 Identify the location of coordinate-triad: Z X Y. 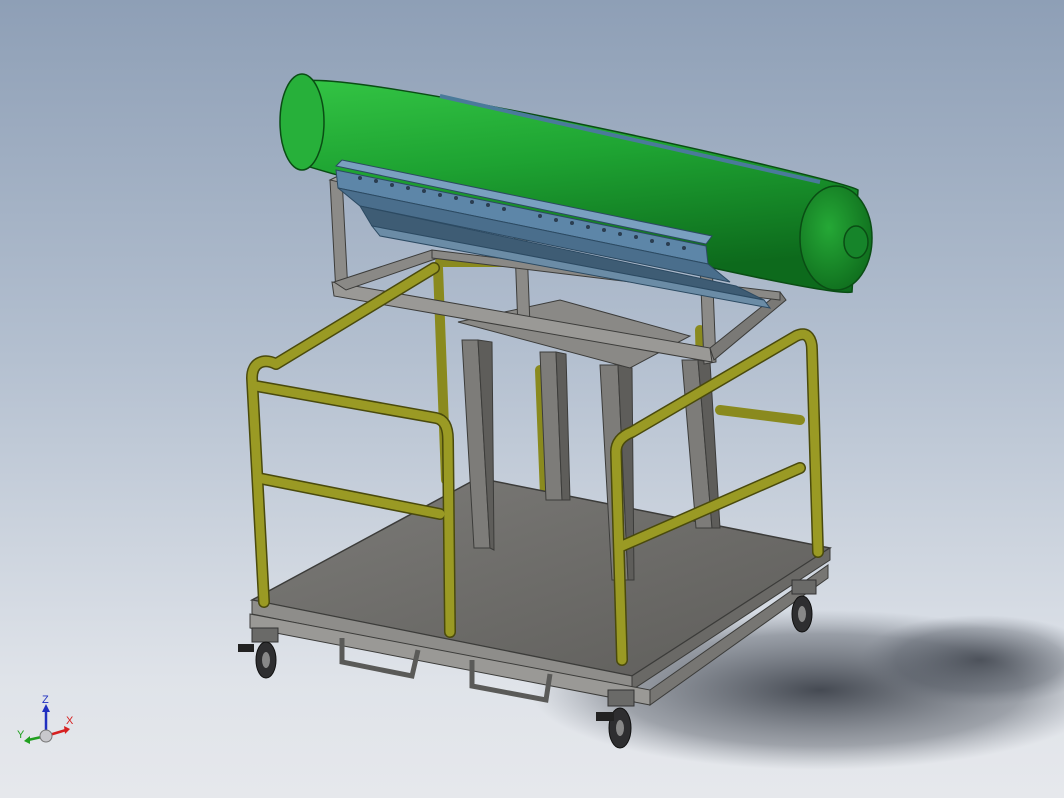
(46, 724).